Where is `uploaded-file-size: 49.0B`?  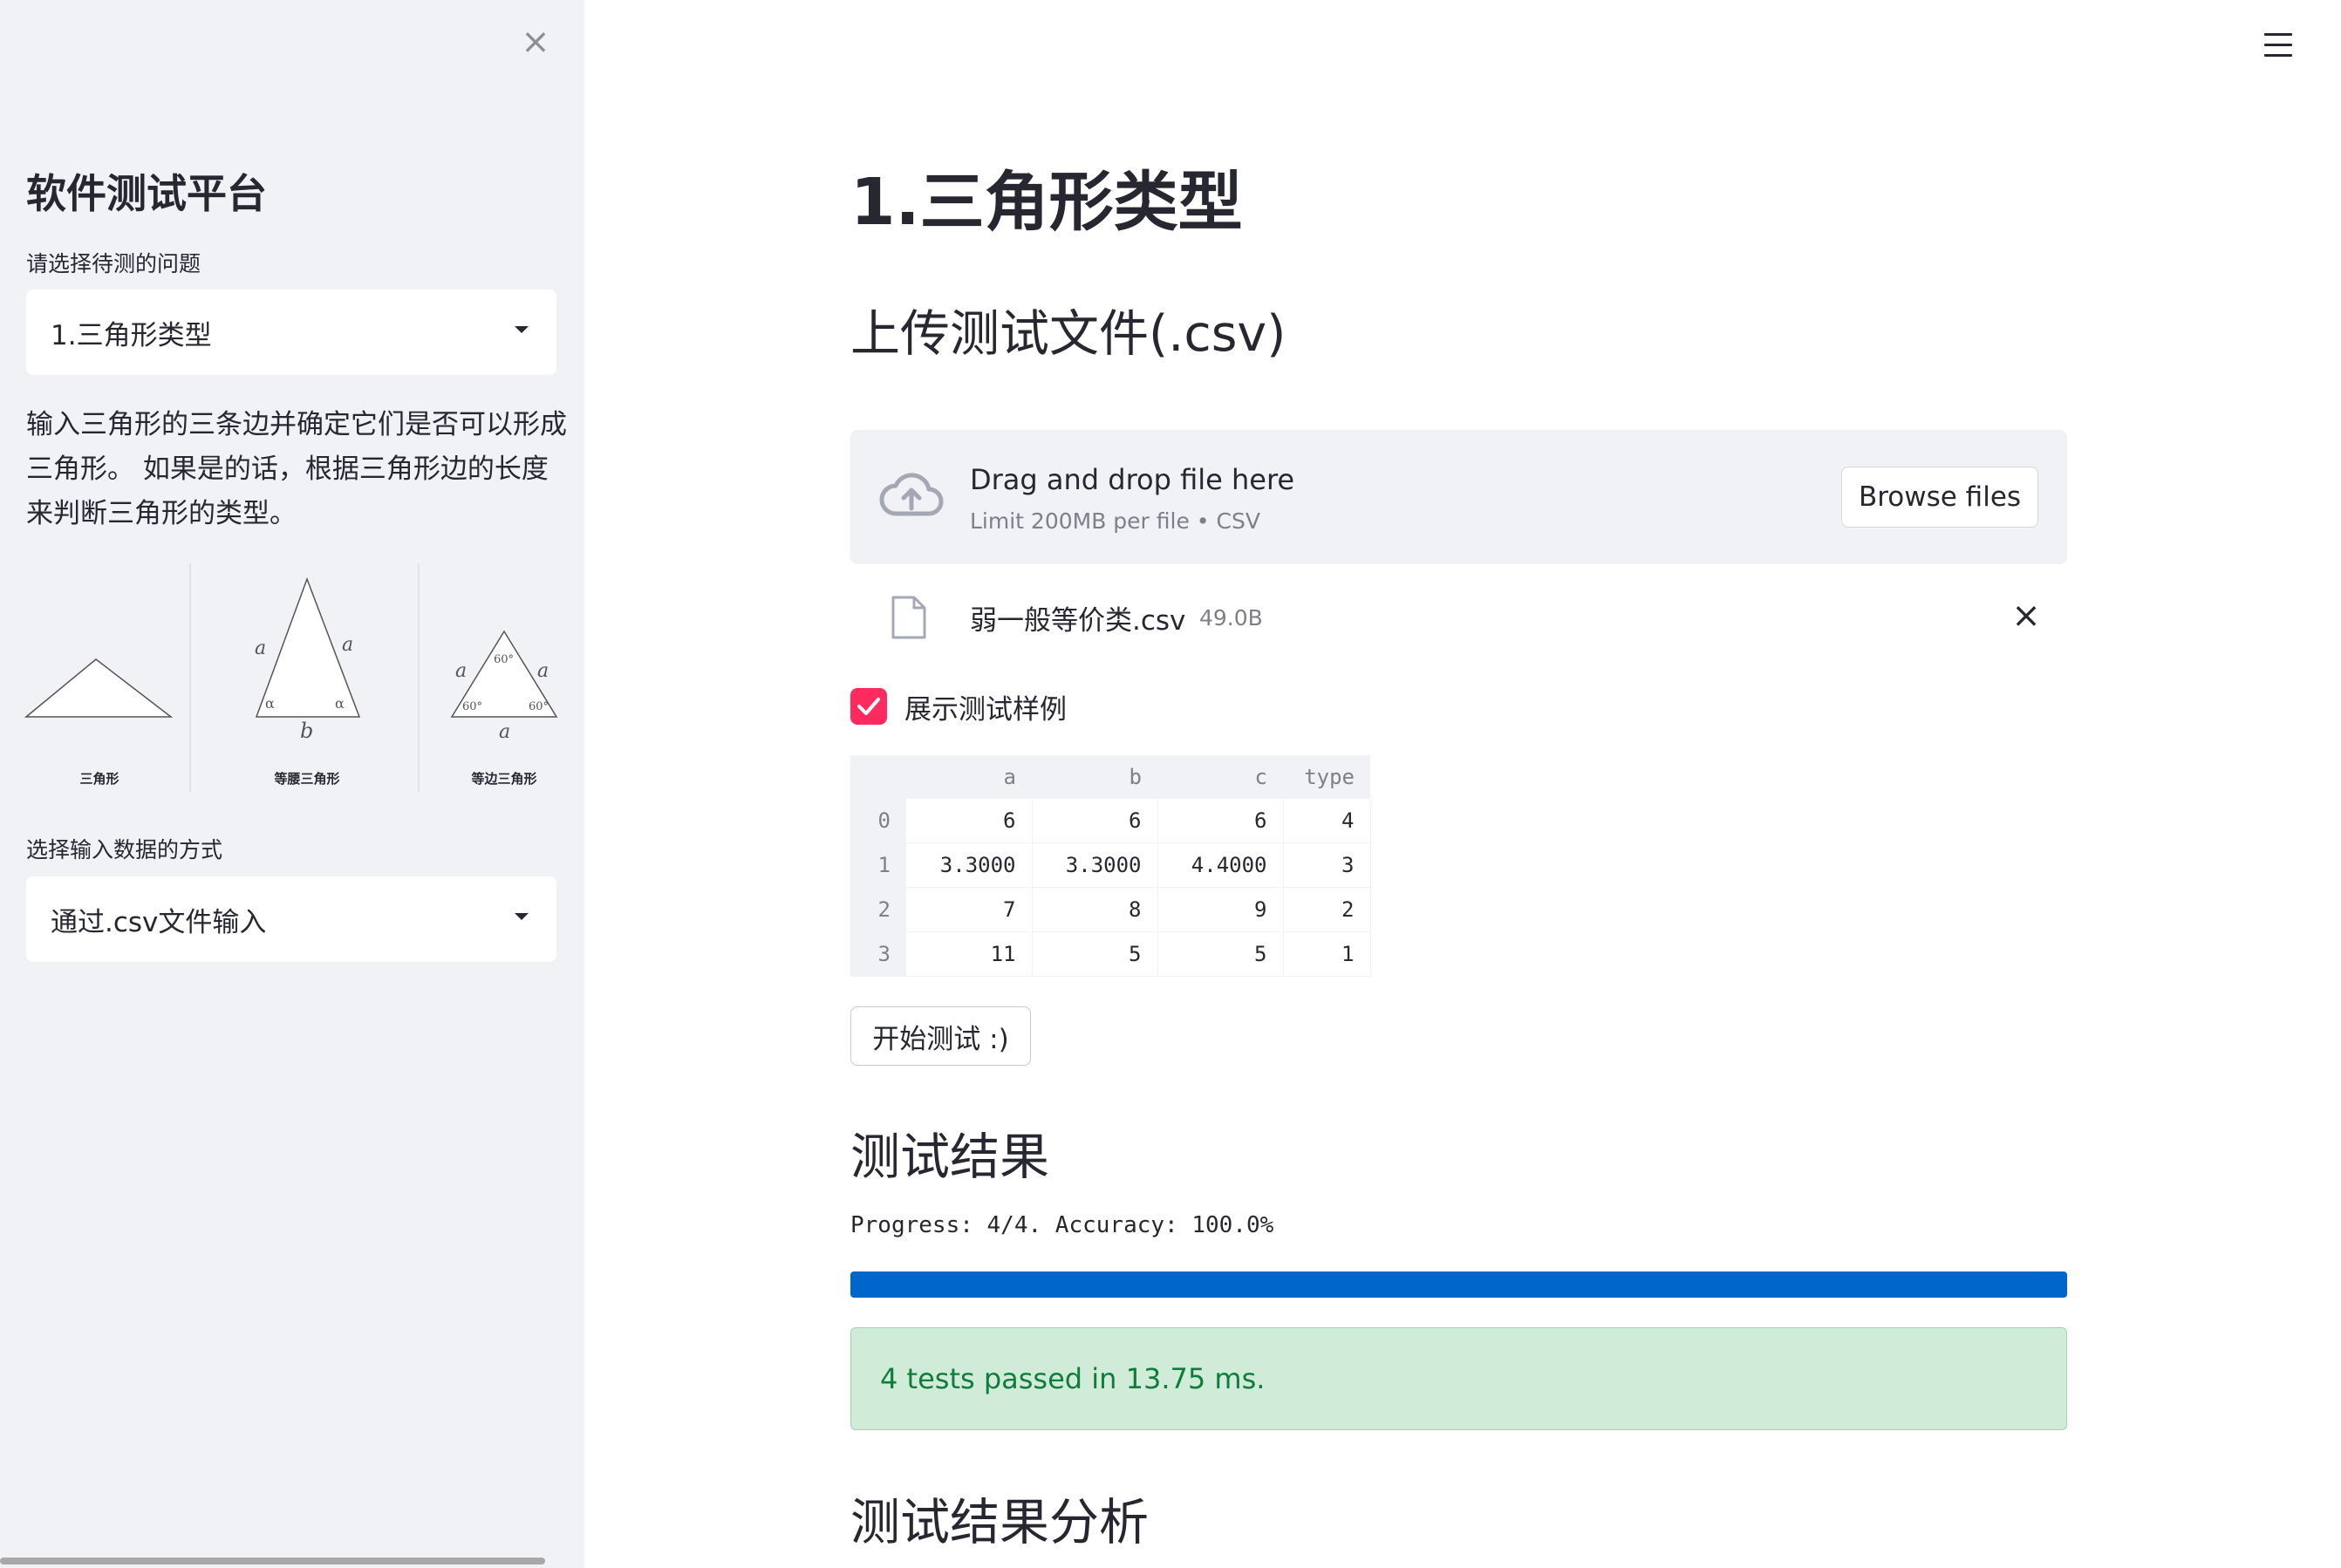
uploaded-file-size: 49.0B is located at coordinates (1231, 618).